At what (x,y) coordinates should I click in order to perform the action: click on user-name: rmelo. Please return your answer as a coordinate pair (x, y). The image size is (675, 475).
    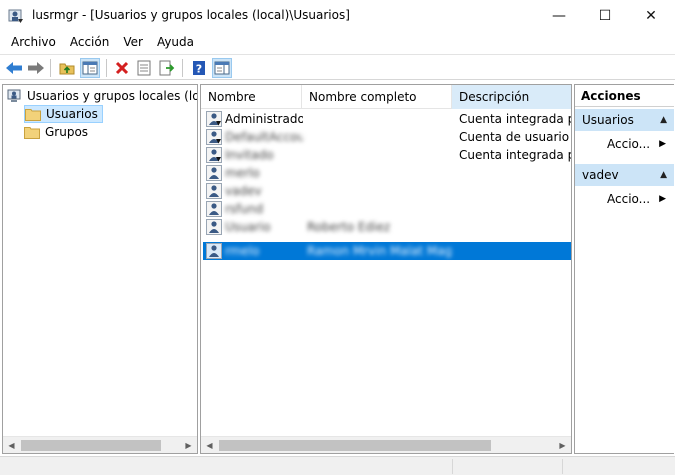
    Looking at the image, I should click on (242, 251).